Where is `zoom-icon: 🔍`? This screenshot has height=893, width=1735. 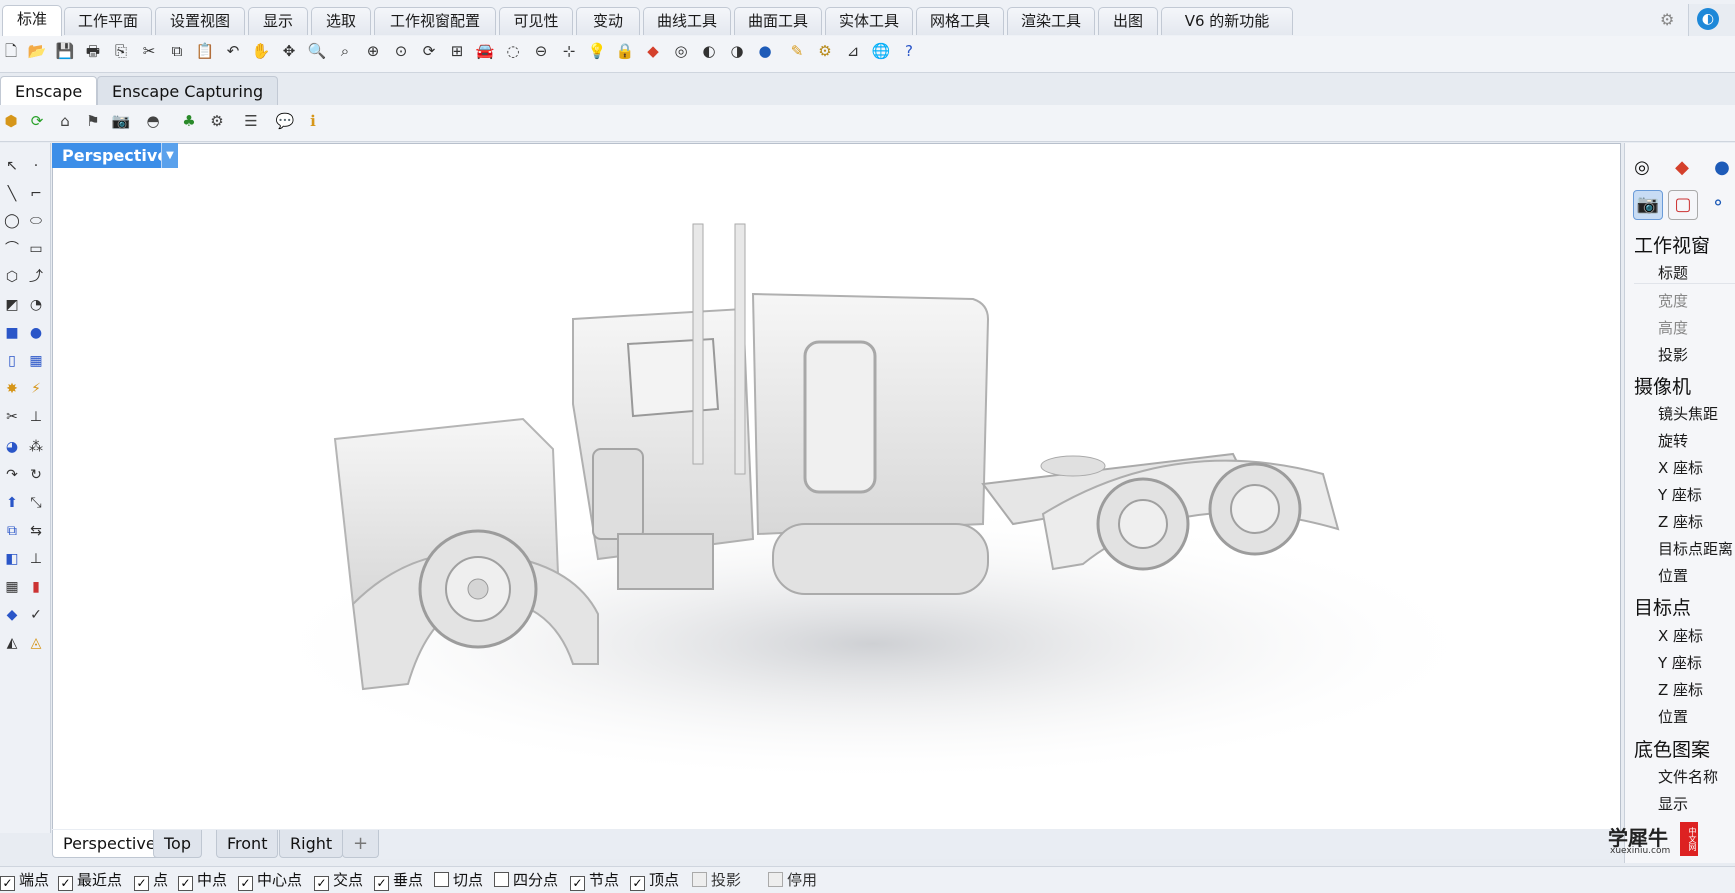
zoom-icon: 🔍 is located at coordinates (317, 51).